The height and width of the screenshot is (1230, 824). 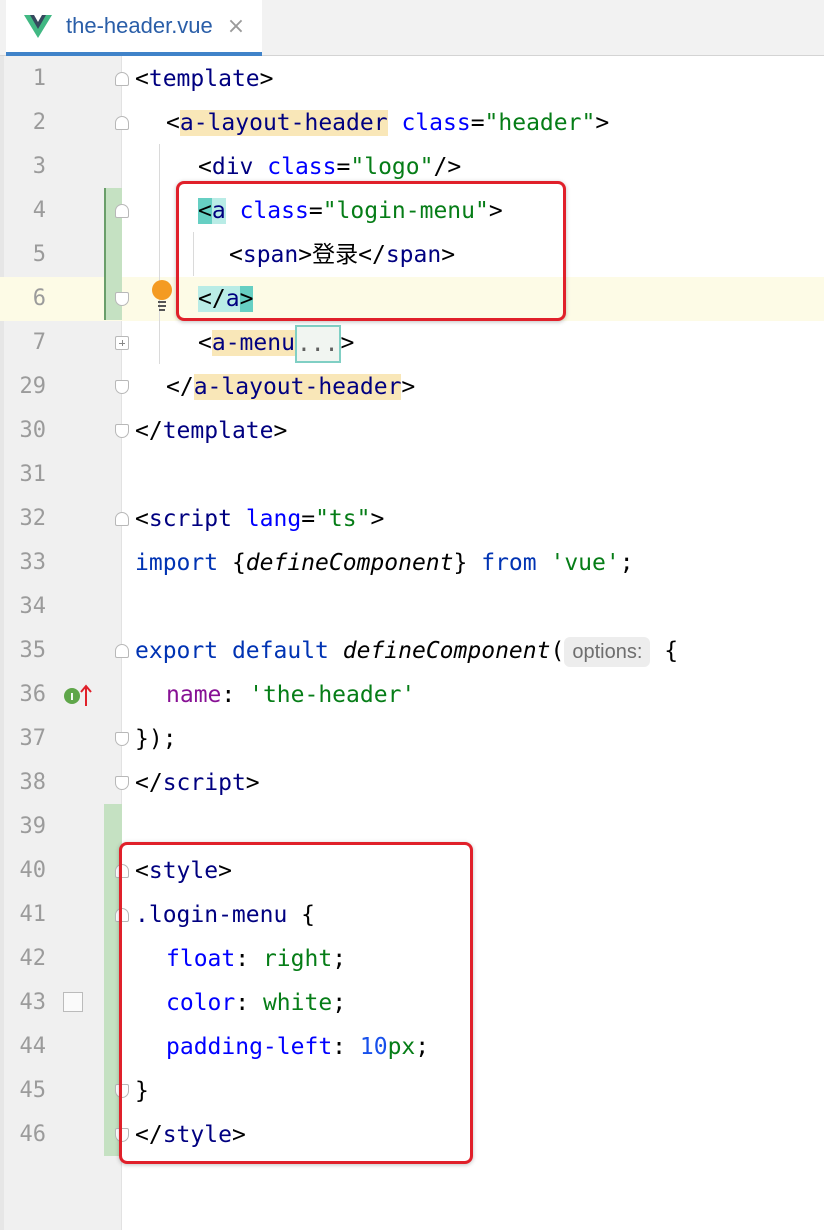 What do you see at coordinates (33, 738) in the screenshot?
I see `line-number: 37` at bounding box center [33, 738].